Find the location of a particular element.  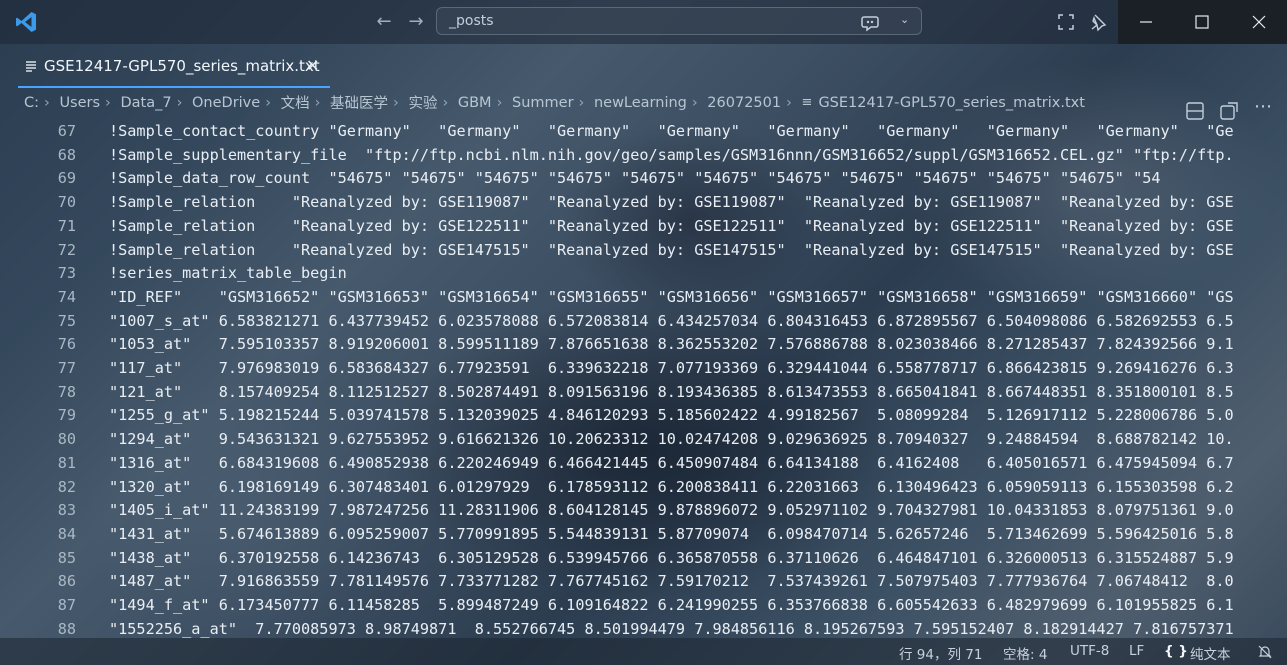

breadcrumb-item: GBM is located at coordinates (475, 103).